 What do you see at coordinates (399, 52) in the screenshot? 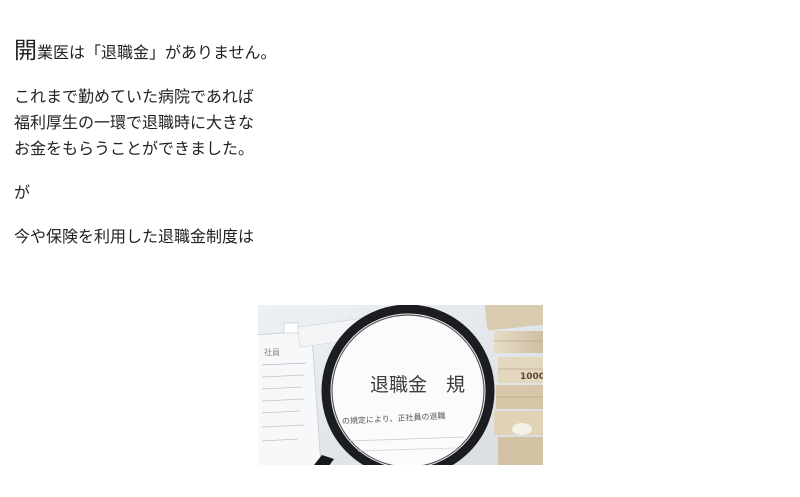
I see `lead-sentence: 開業医は「退職金」がありません。` at bounding box center [399, 52].